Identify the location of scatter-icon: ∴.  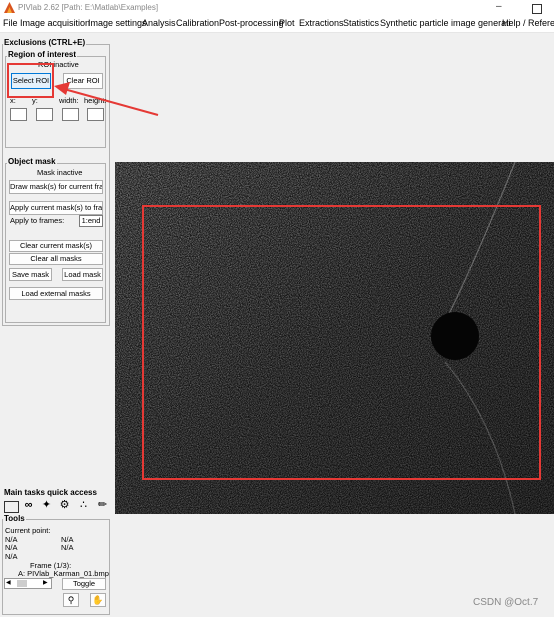
(83, 505).